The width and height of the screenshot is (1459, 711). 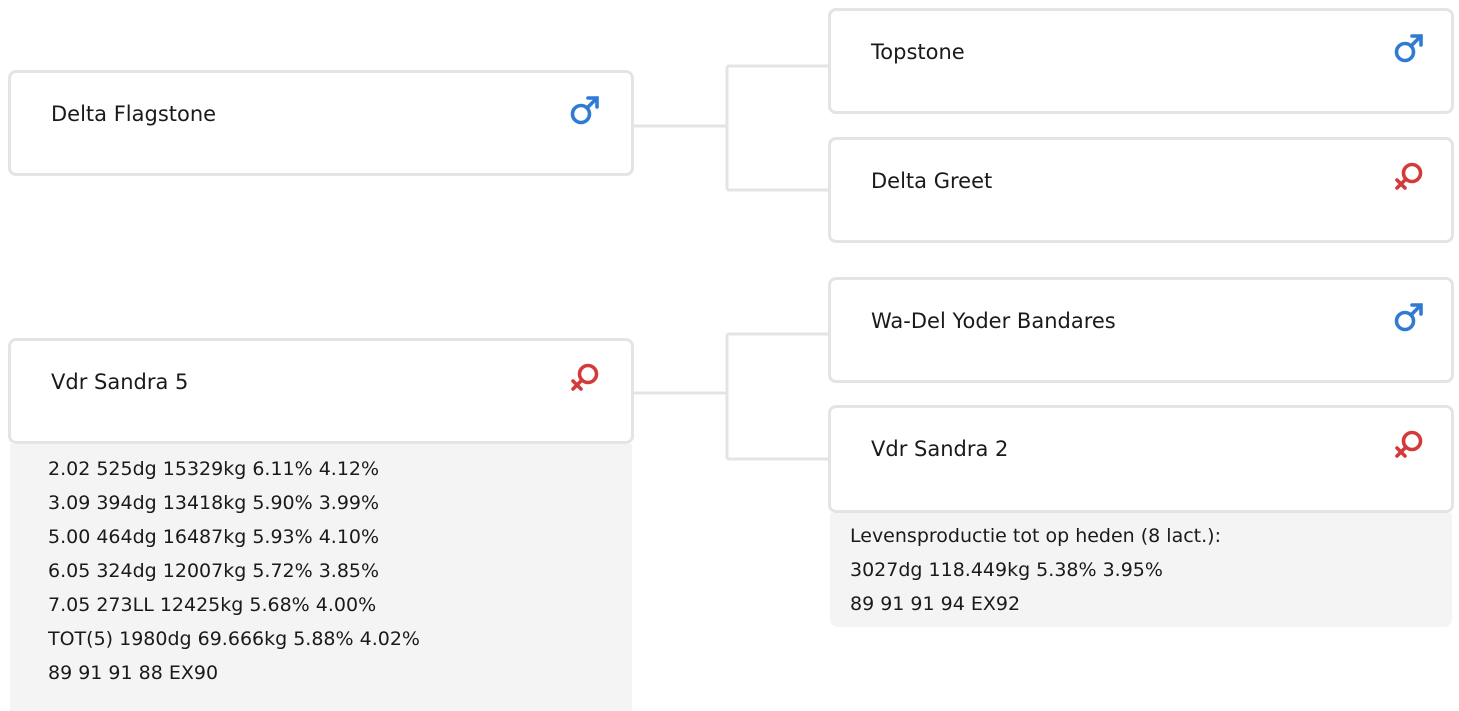 I want to click on card-dam-sire-name: Wa-Del Yoder Bandares, so click(x=993, y=321).